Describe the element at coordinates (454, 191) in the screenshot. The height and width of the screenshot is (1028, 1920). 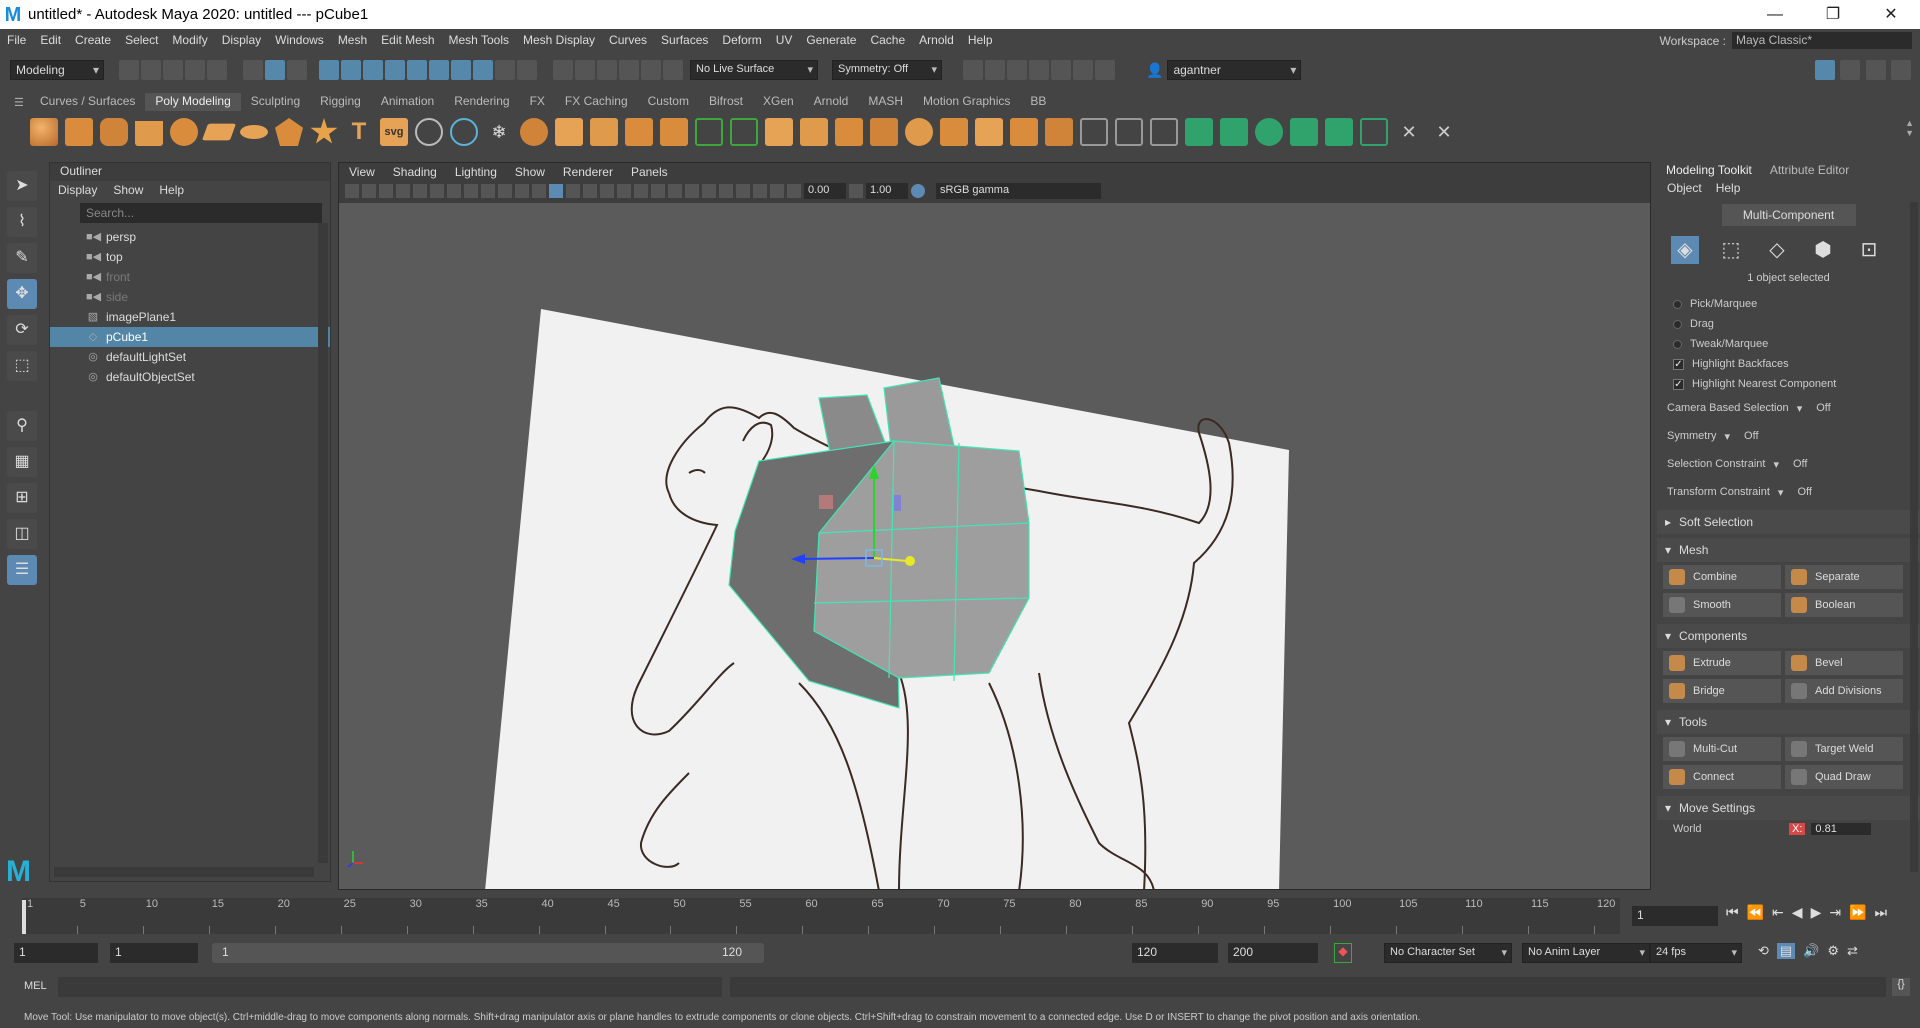
I see `resolution-gate-icon` at that location.